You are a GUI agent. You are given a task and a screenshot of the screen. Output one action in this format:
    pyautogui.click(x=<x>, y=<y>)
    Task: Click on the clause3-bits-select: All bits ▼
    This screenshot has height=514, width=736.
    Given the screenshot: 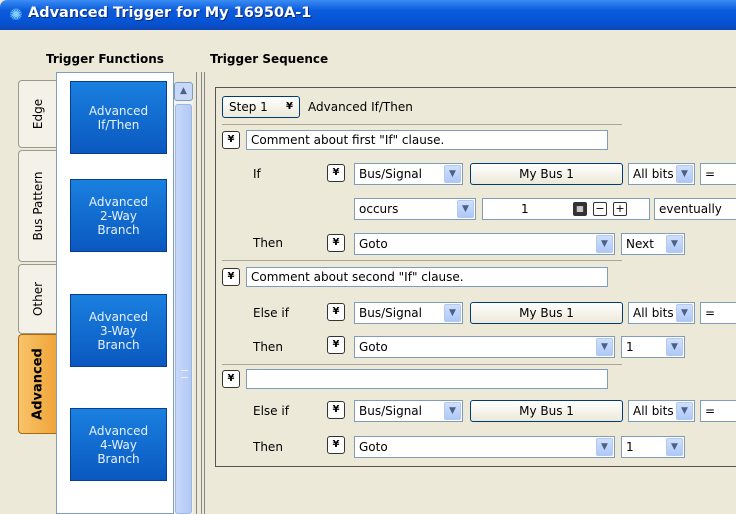 What is the action you would take?
    pyautogui.click(x=661, y=411)
    